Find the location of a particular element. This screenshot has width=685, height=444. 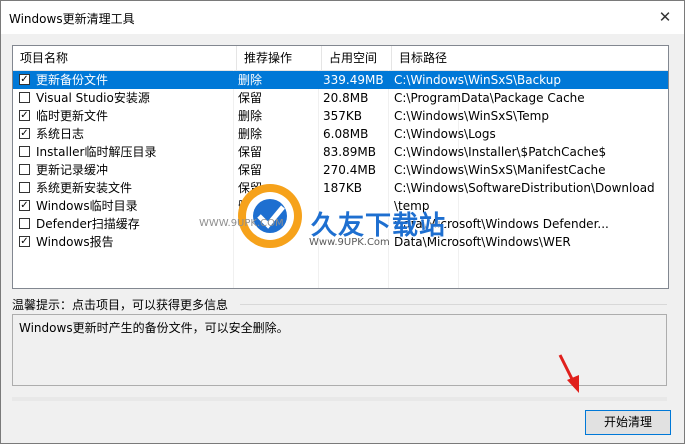

cell-size: 6.08MB is located at coordinates (346, 134).